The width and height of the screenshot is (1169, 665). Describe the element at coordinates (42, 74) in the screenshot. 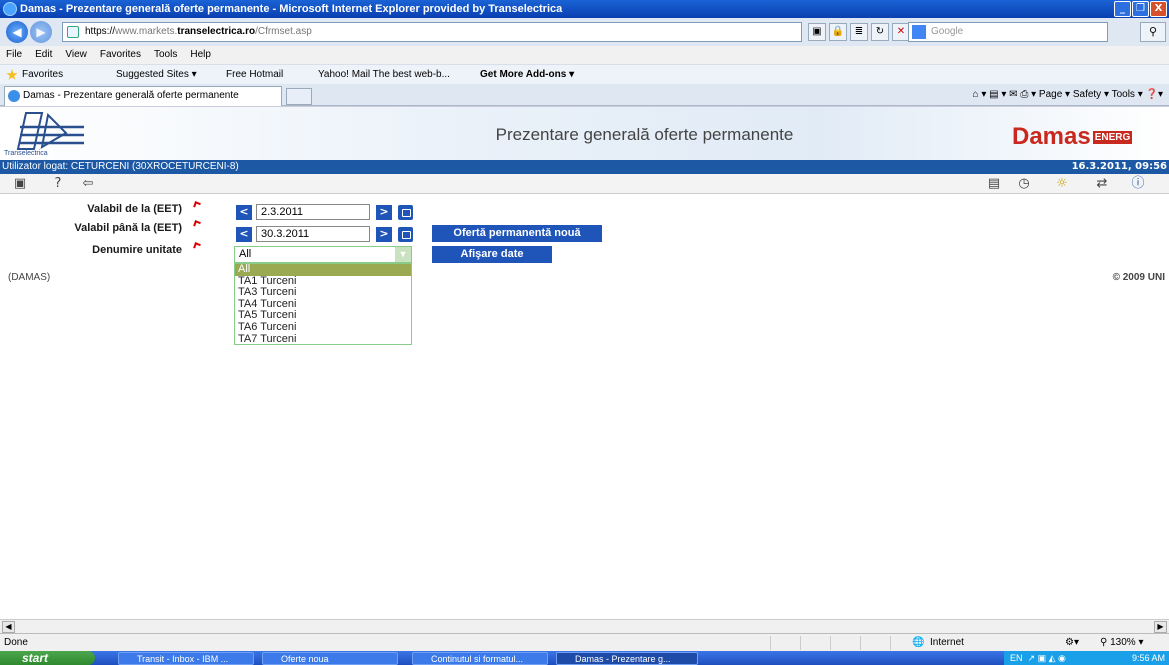

I see `favorites-button: Favorites` at that location.